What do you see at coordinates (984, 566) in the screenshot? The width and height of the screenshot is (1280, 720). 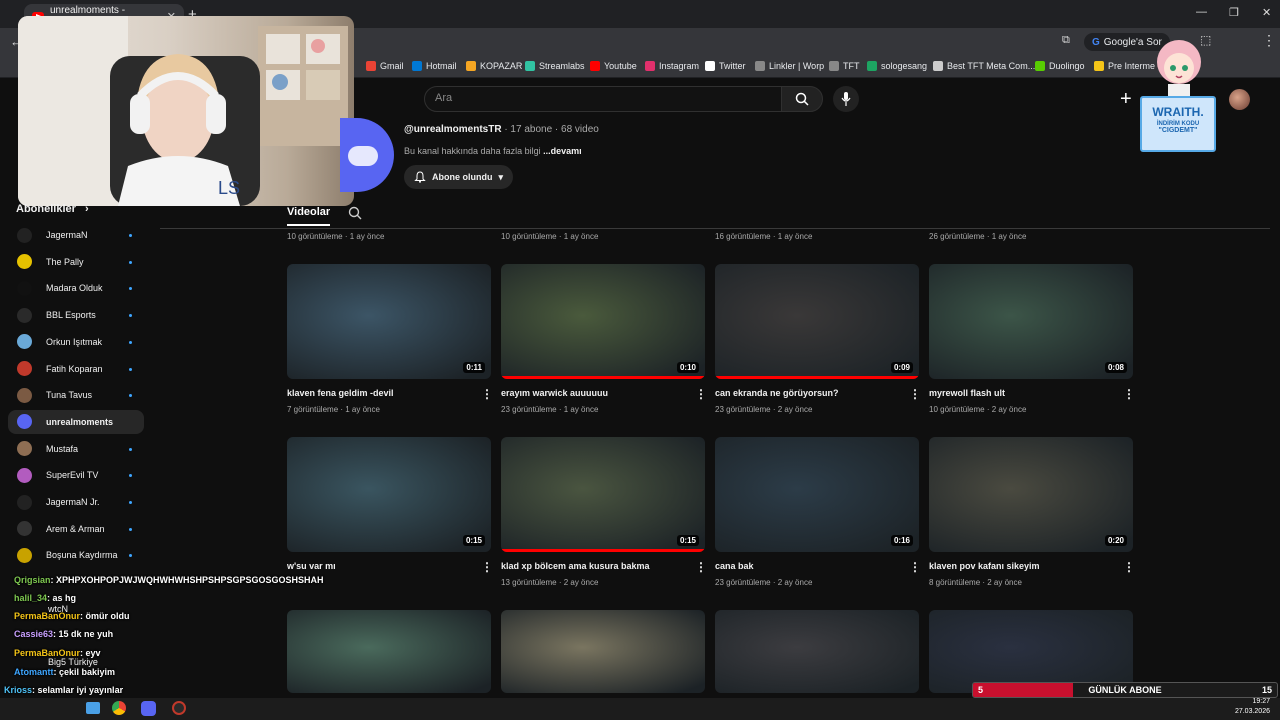 I see `video-title: klaven pov kafanı sikeyim` at bounding box center [984, 566].